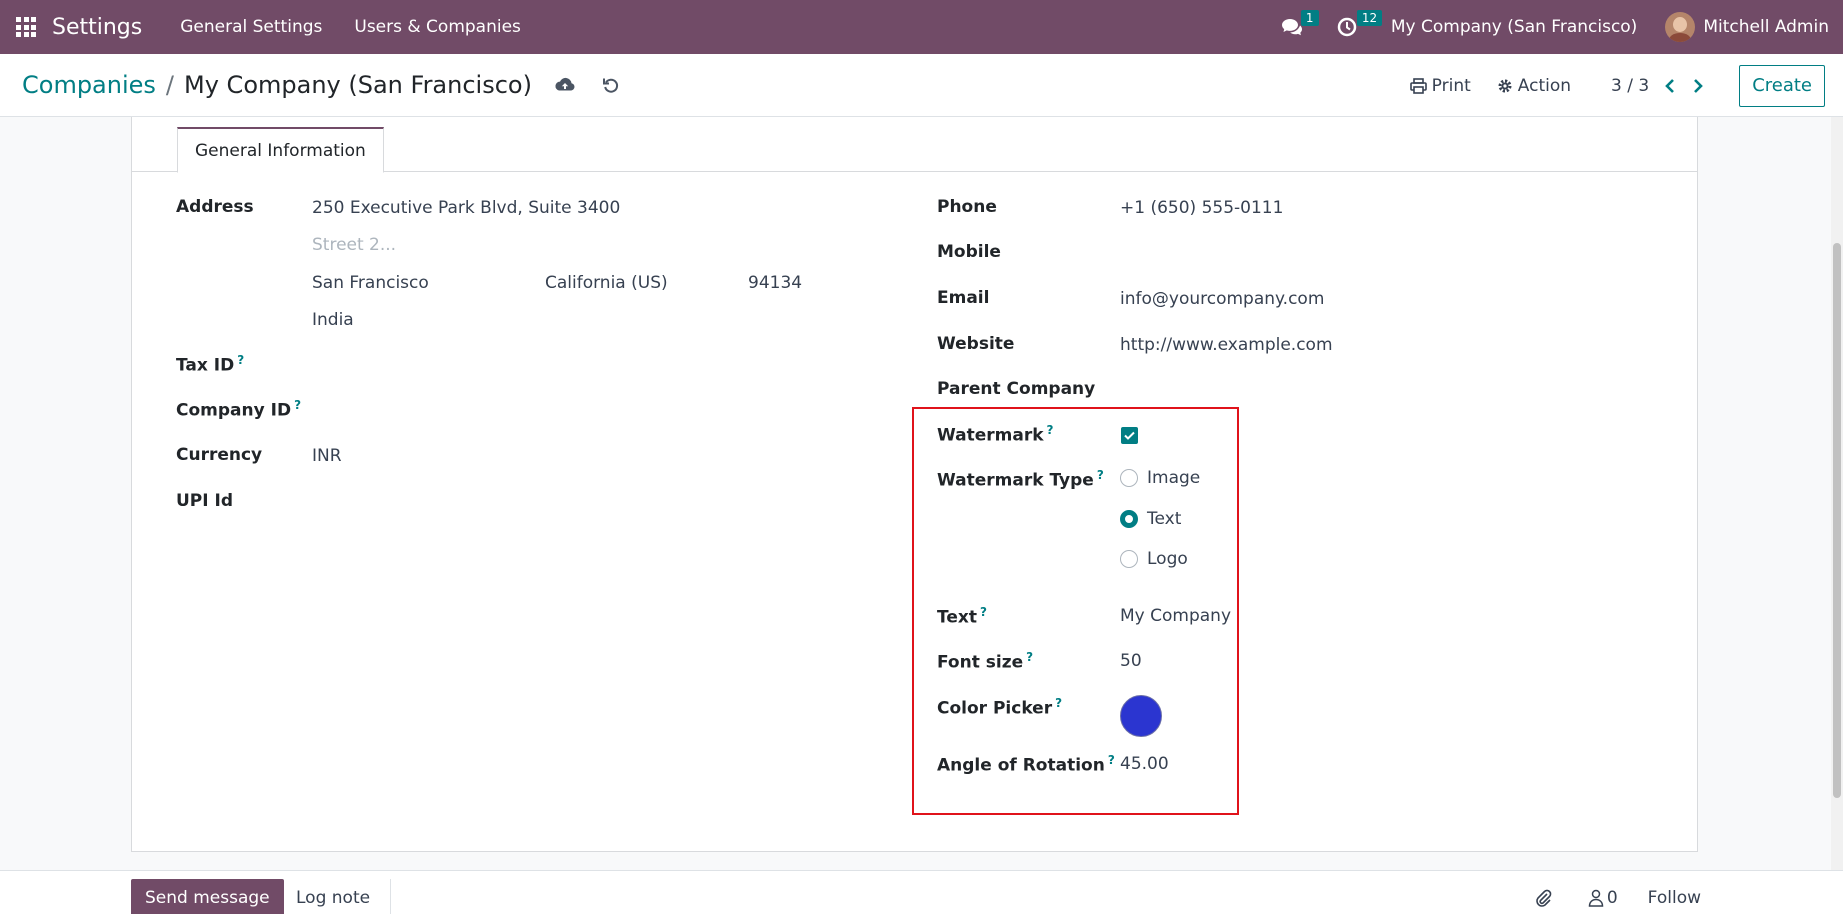 This screenshot has height=914, width=1843. I want to click on watermark-checkbox, so click(1129, 435).